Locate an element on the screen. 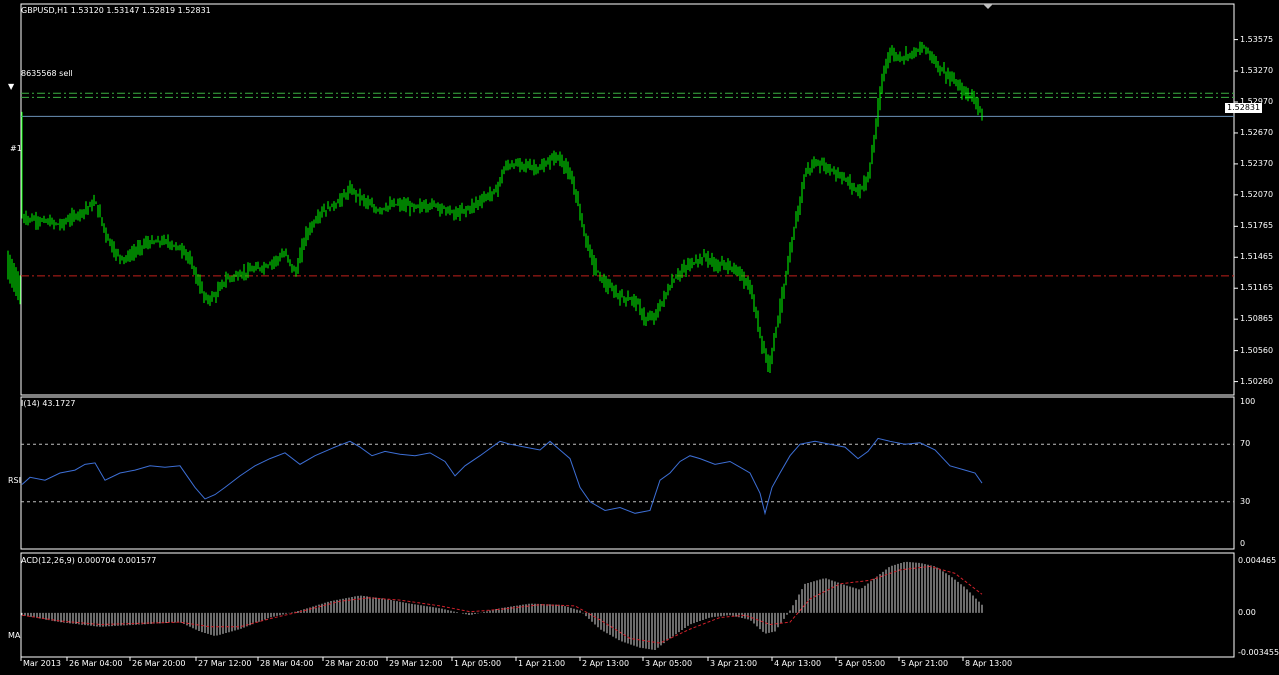  time-tick-label: 29 Mar 12:00 is located at coordinates (416, 663).